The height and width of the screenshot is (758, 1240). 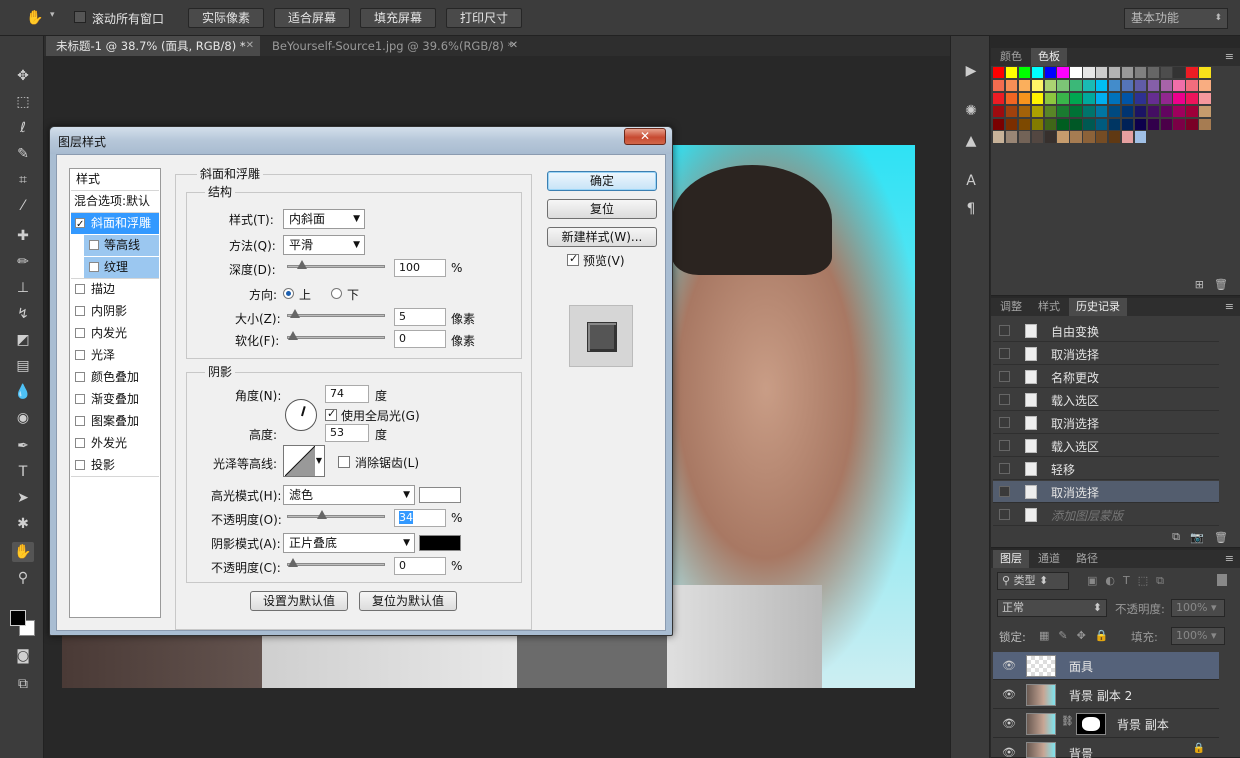 I want to click on eye-icon: 👁, so click(x=1009, y=694).